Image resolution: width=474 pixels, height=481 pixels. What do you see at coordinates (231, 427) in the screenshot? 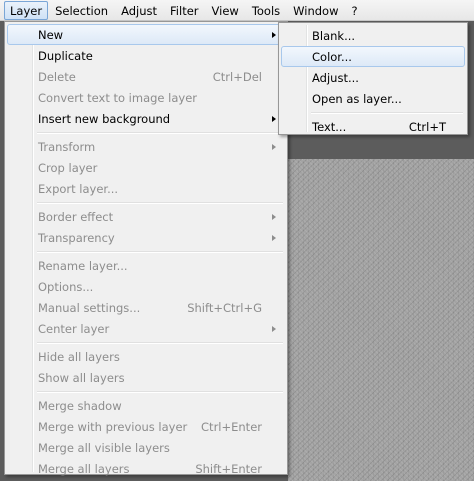
I see `menu-item-shortcut: Ctrl+Enter` at bounding box center [231, 427].